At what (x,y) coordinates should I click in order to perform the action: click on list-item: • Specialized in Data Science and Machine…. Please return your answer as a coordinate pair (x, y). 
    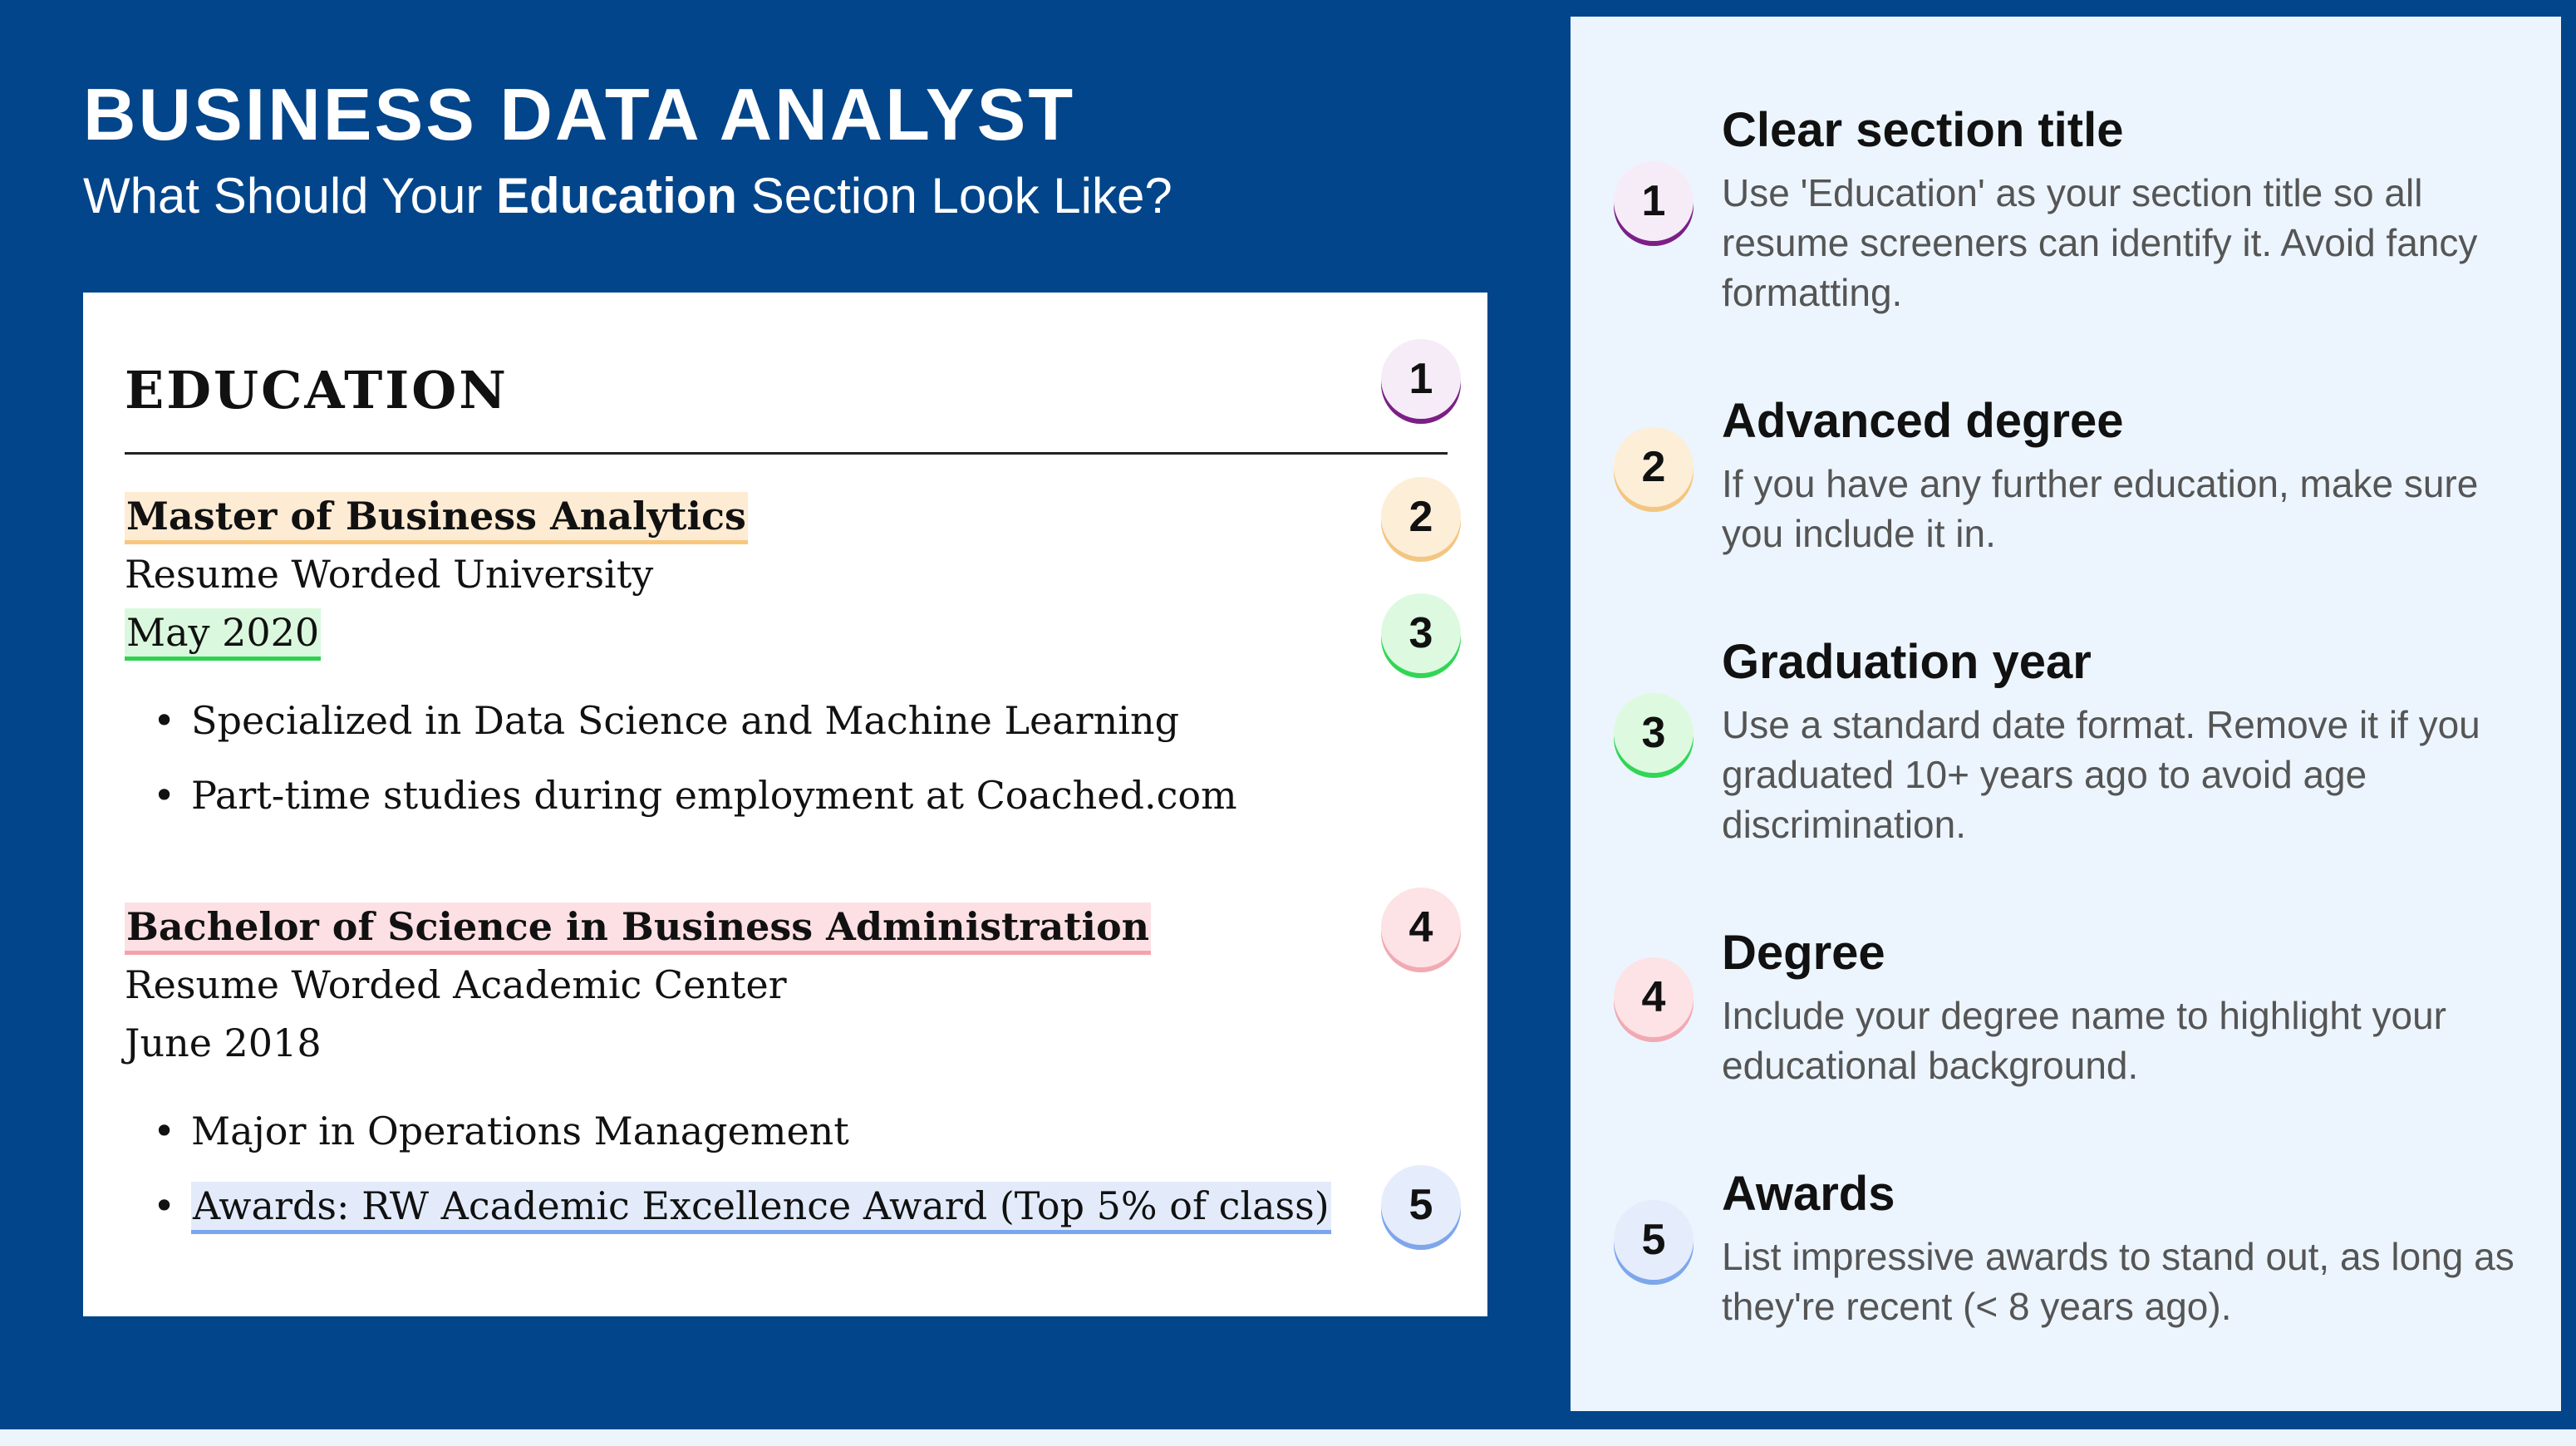
    Looking at the image, I should click on (681, 733).